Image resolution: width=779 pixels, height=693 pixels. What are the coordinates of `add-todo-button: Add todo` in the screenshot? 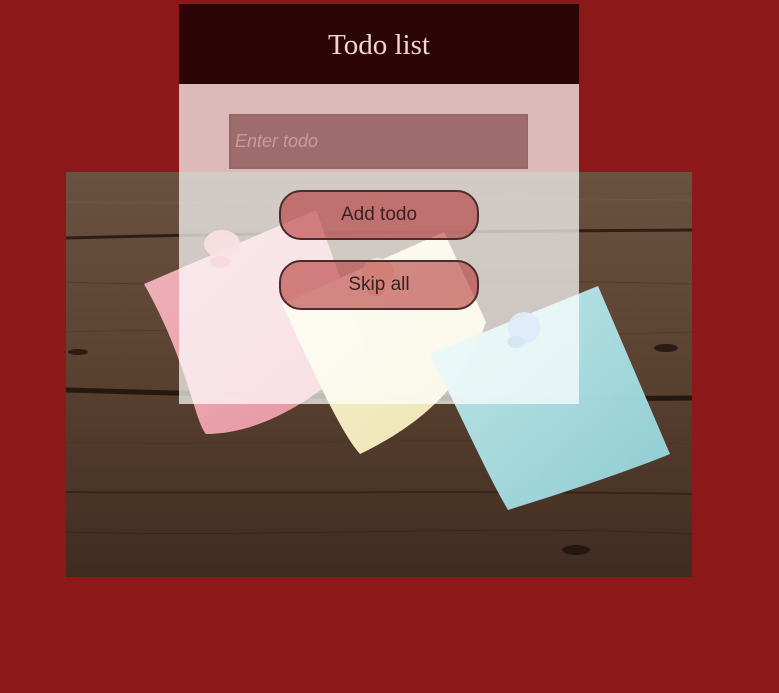 It's located at (379, 215).